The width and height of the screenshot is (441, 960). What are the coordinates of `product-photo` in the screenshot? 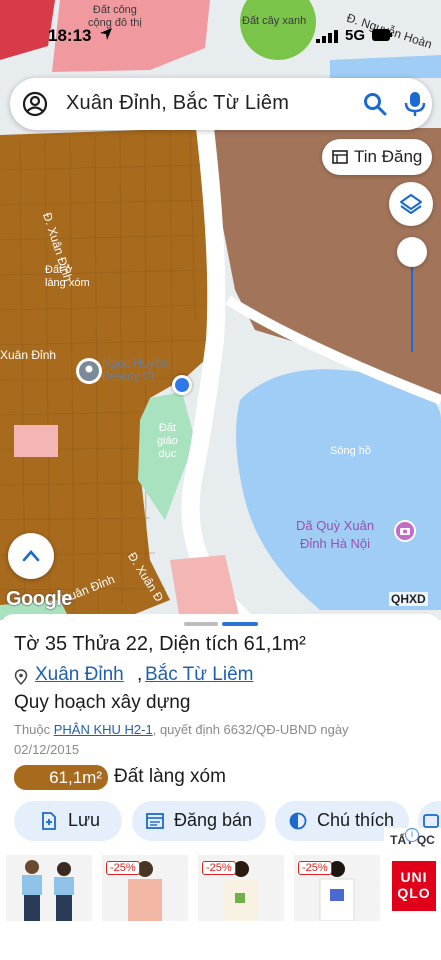 It's located at (48, 890).